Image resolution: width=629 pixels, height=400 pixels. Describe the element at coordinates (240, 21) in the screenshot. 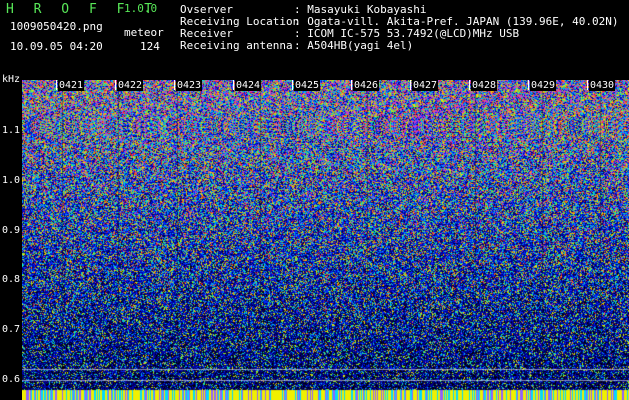

I see `location-label: Receiving Location` at that location.